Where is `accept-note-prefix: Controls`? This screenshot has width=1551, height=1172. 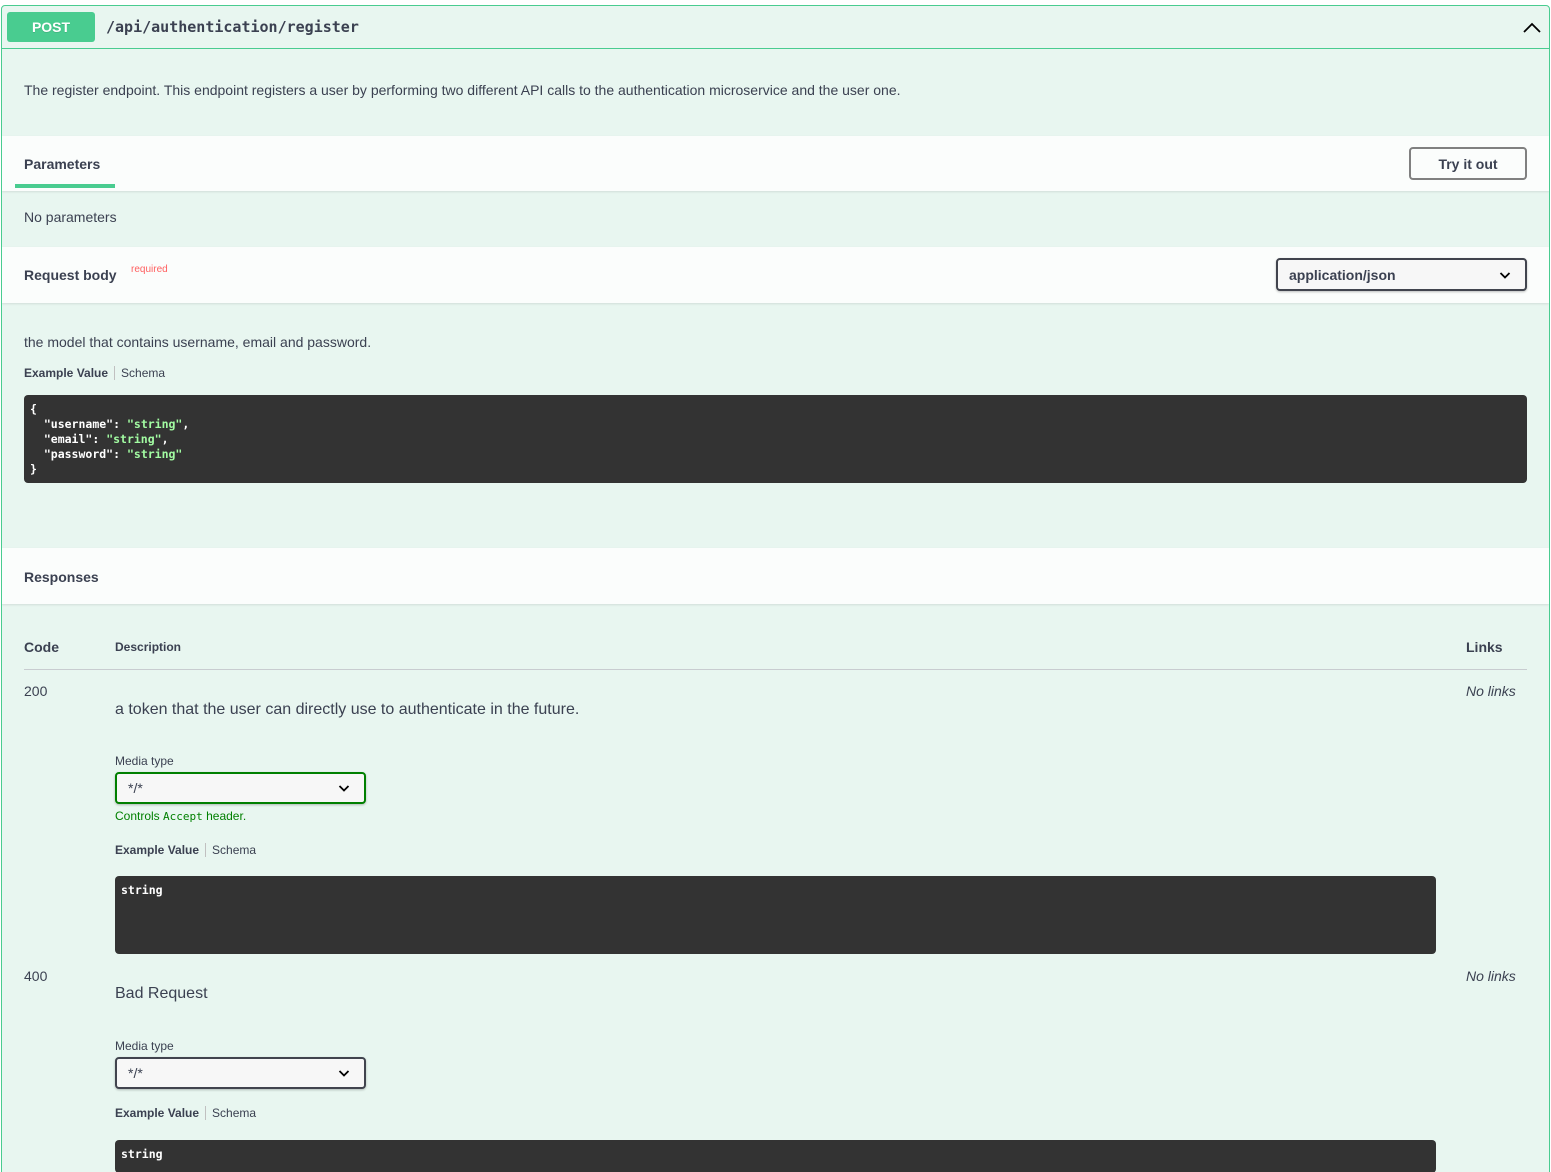
accept-note-prefix: Controls is located at coordinates (139, 816).